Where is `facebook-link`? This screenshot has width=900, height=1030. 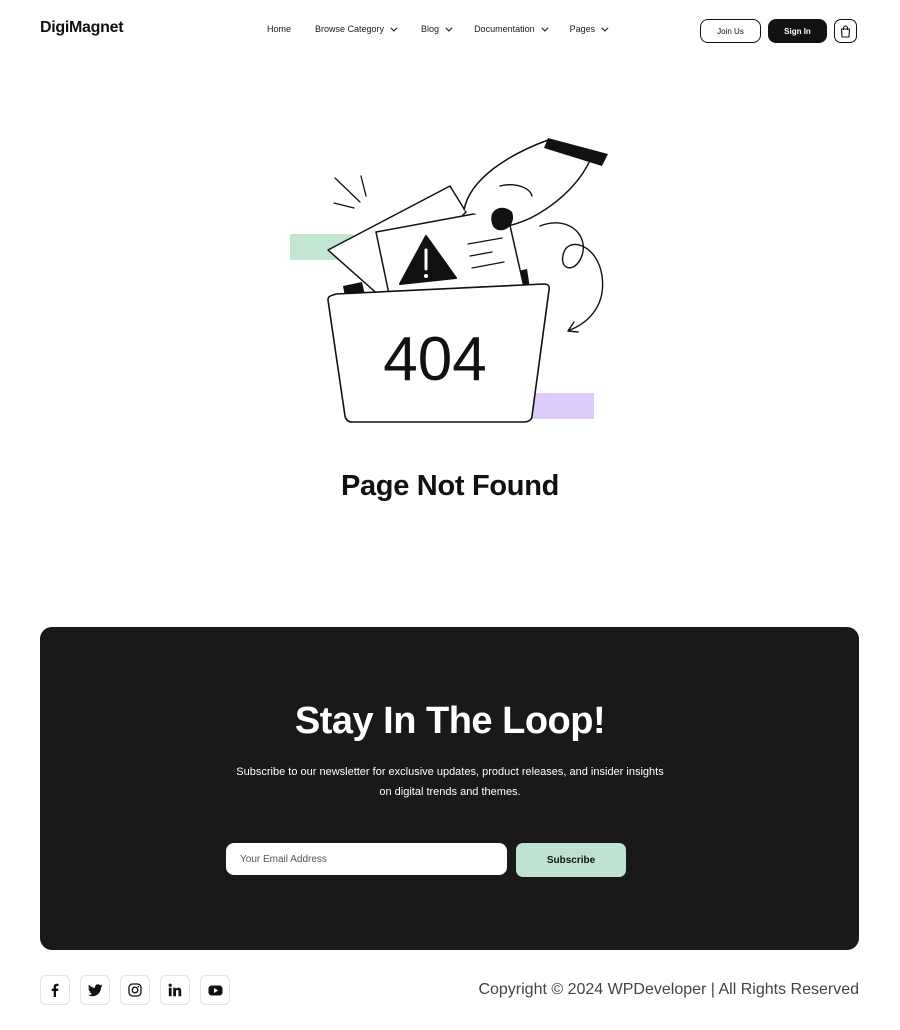 facebook-link is located at coordinates (55, 990).